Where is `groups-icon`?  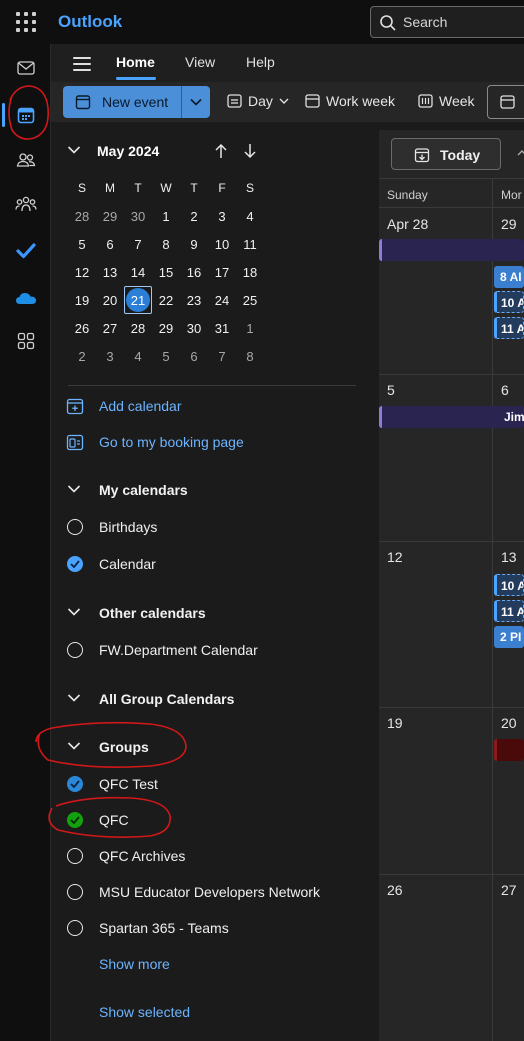
groups-icon is located at coordinates (26, 205).